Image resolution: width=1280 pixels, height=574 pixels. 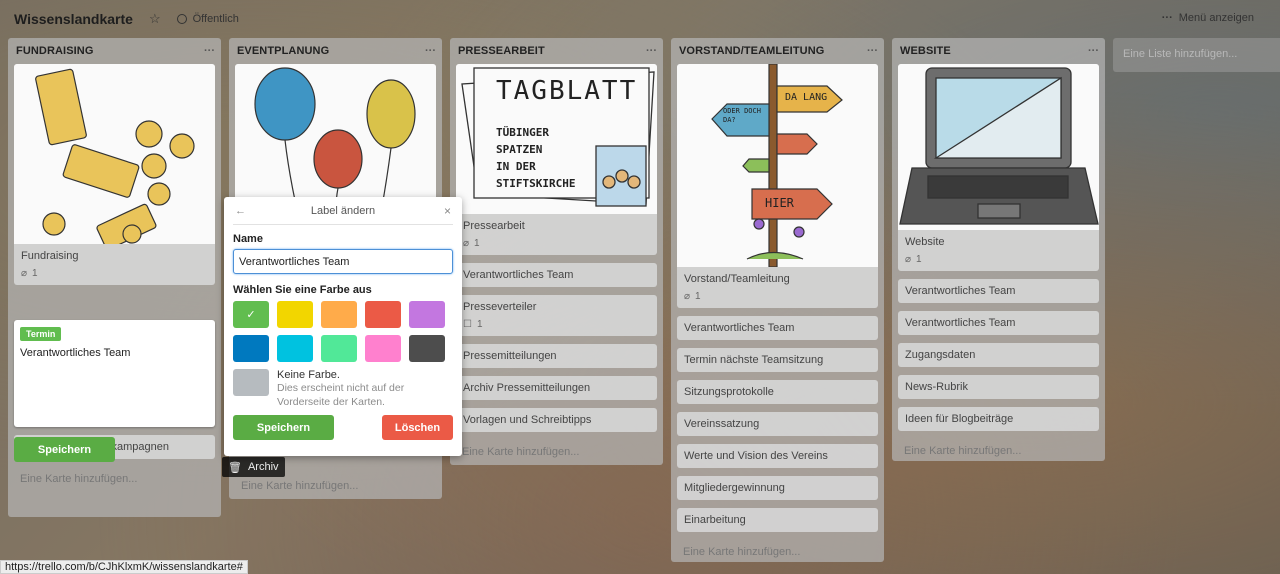 What do you see at coordinates (251, 314) in the screenshot?
I see `color-swatch: ✓` at bounding box center [251, 314].